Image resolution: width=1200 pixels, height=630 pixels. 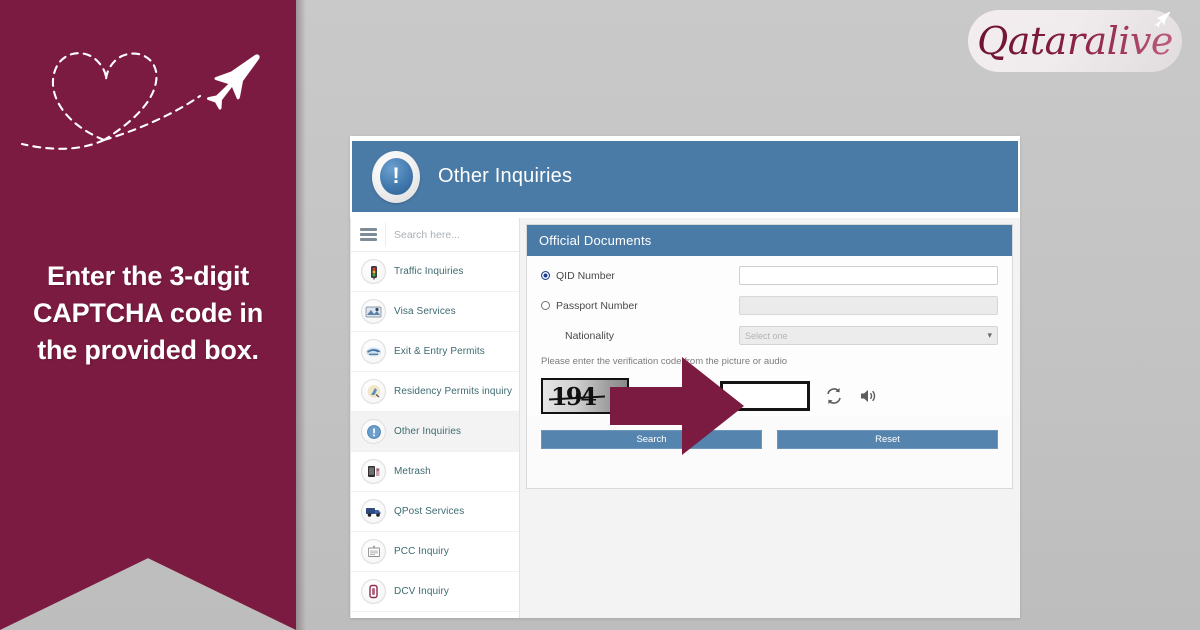 I want to click on exclamation-circle-icon: !, so click(x=396, y=176).